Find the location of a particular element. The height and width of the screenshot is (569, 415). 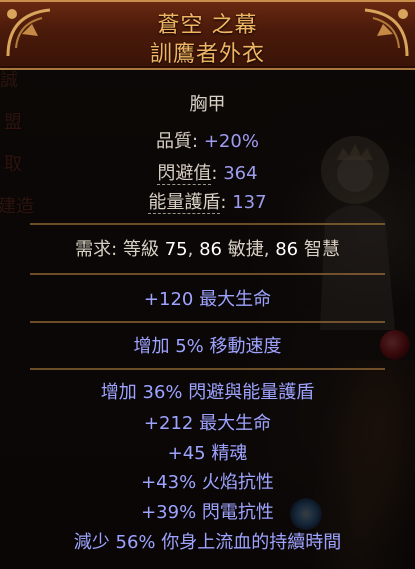

explicit-mod: 減少 56% 你身上流血的持續時間 is located at coordinates (207, 542).